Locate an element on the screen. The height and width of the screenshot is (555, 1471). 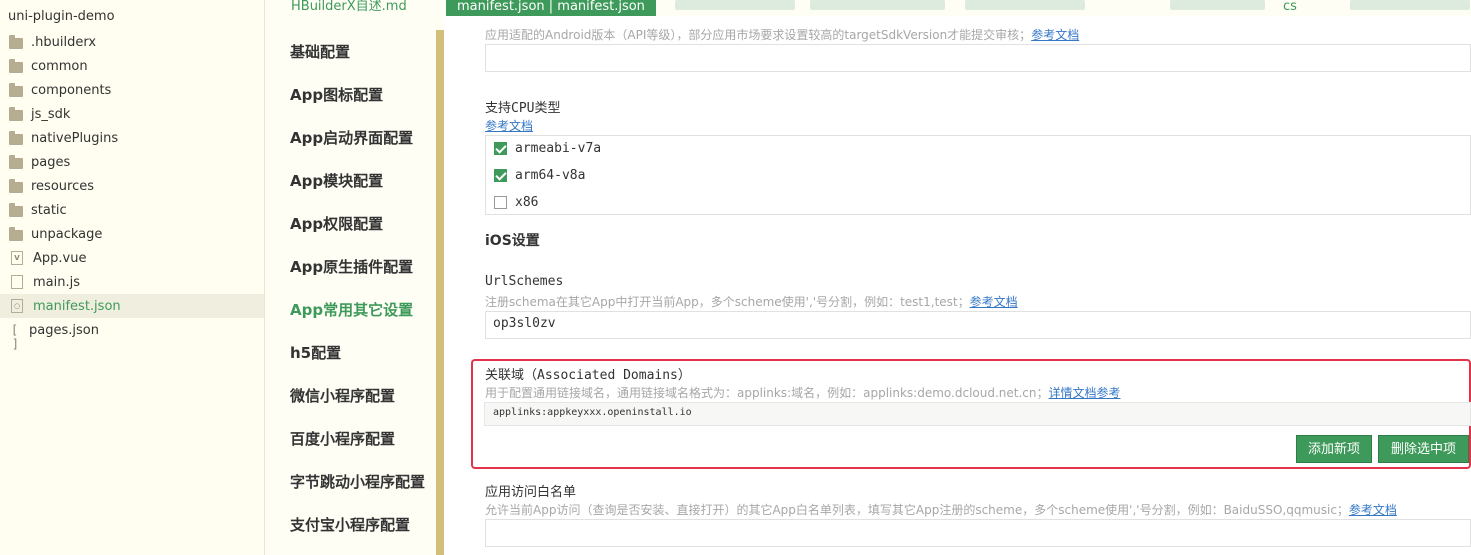
tree-item: main.js is located at coordinates (132, 282).